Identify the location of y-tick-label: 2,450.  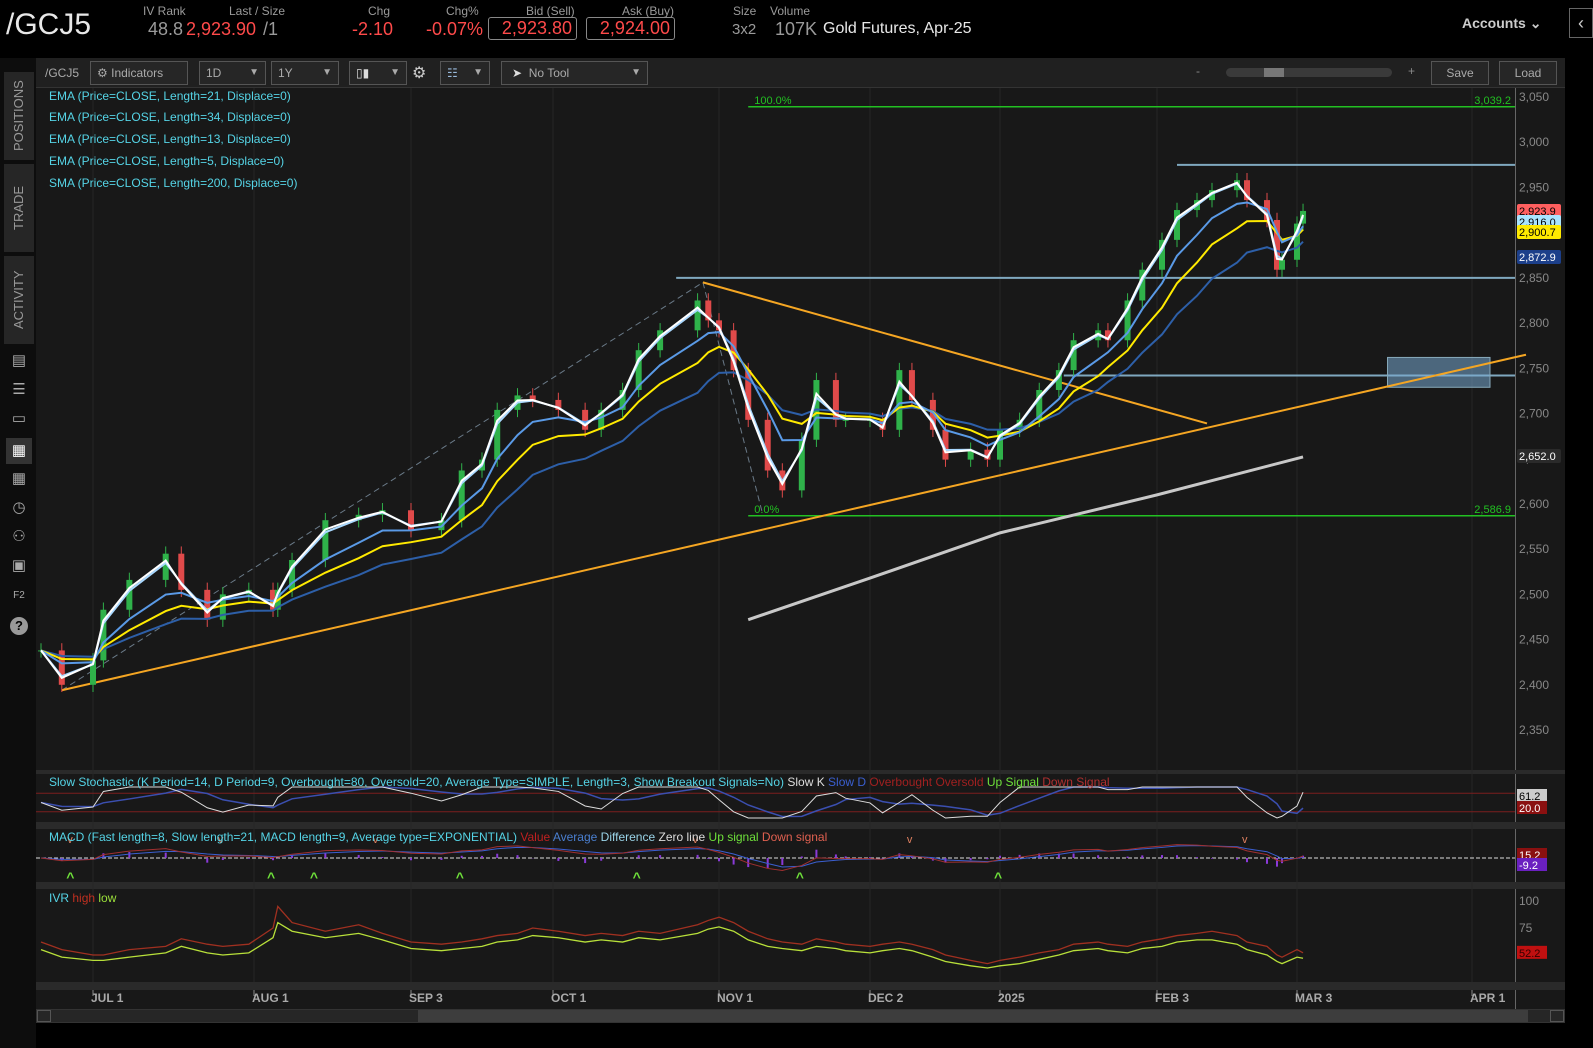
(1534, 640).